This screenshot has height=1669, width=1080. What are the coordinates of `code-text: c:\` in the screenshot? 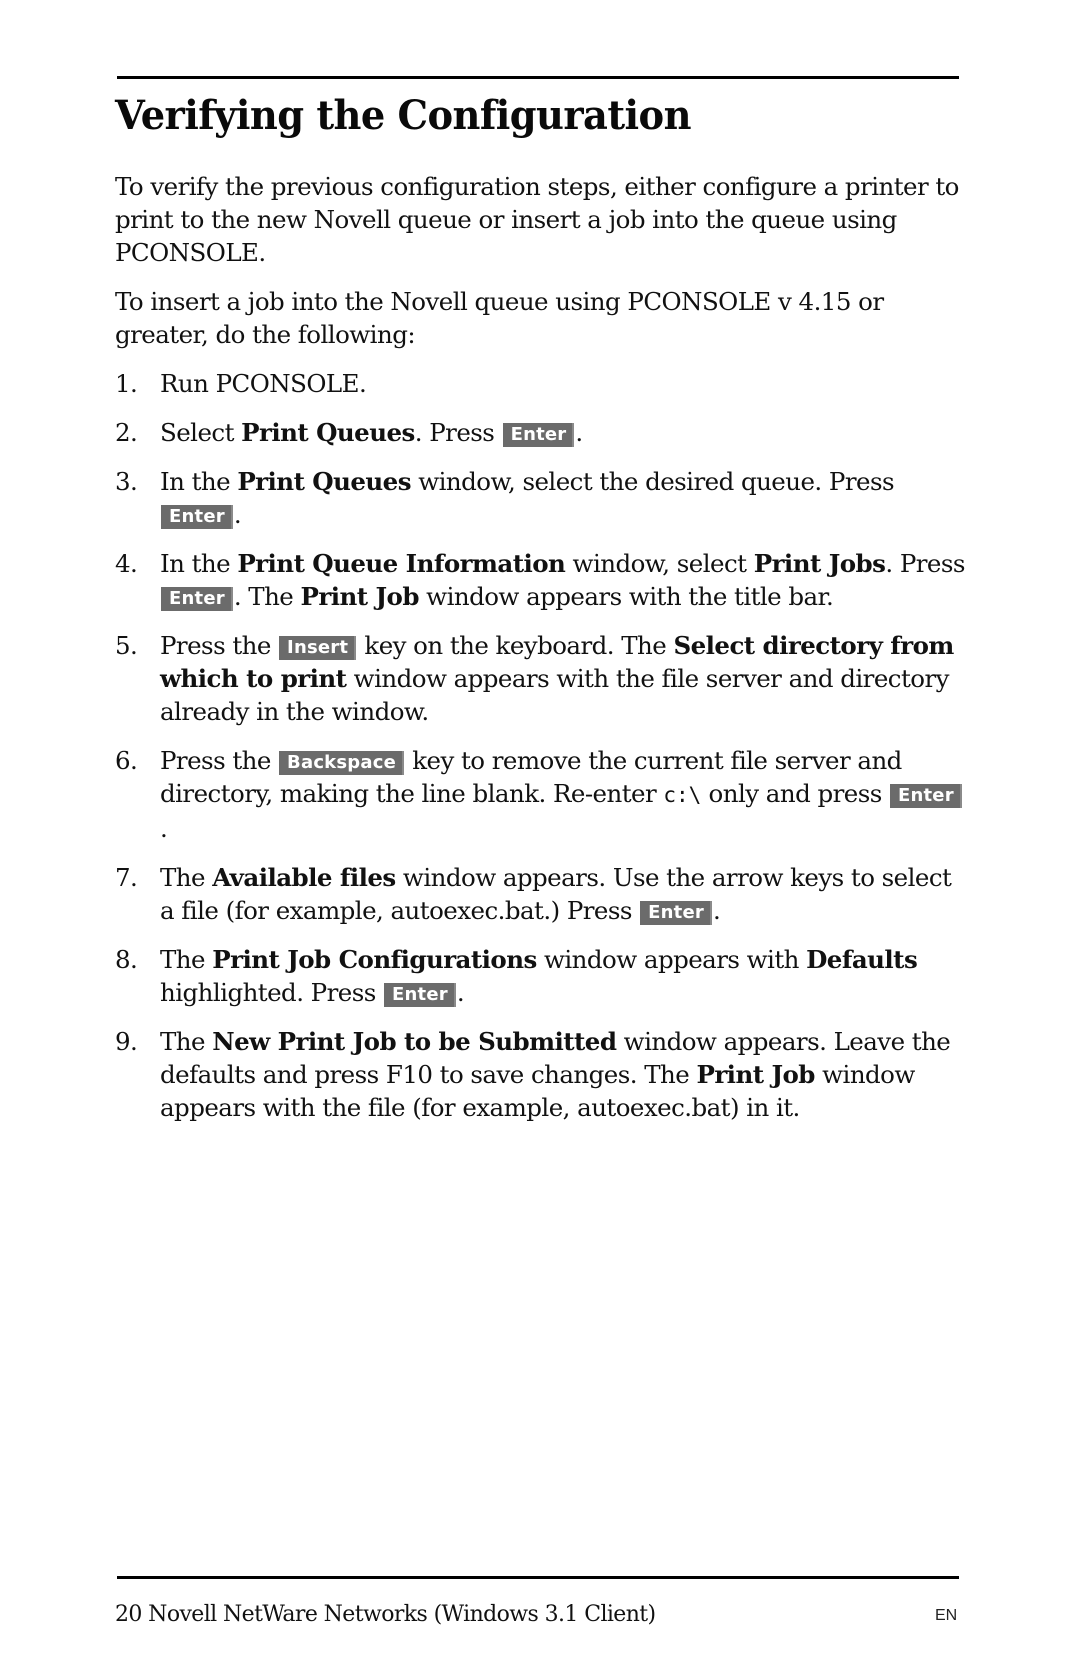 It's located at (682, 795).